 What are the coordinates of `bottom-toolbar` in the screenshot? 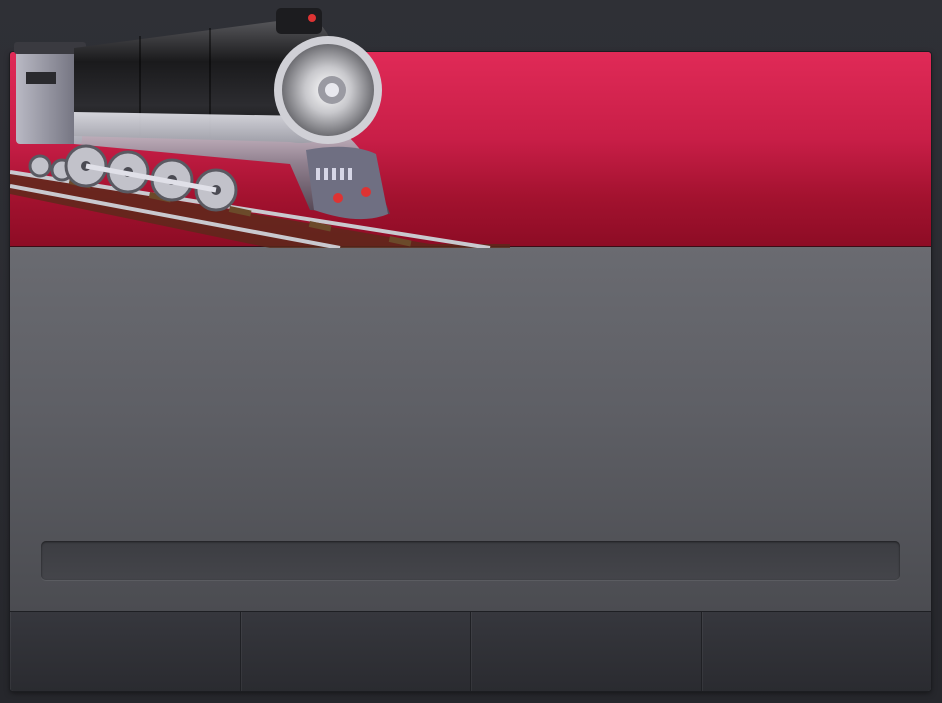 It's located at (470, 651).